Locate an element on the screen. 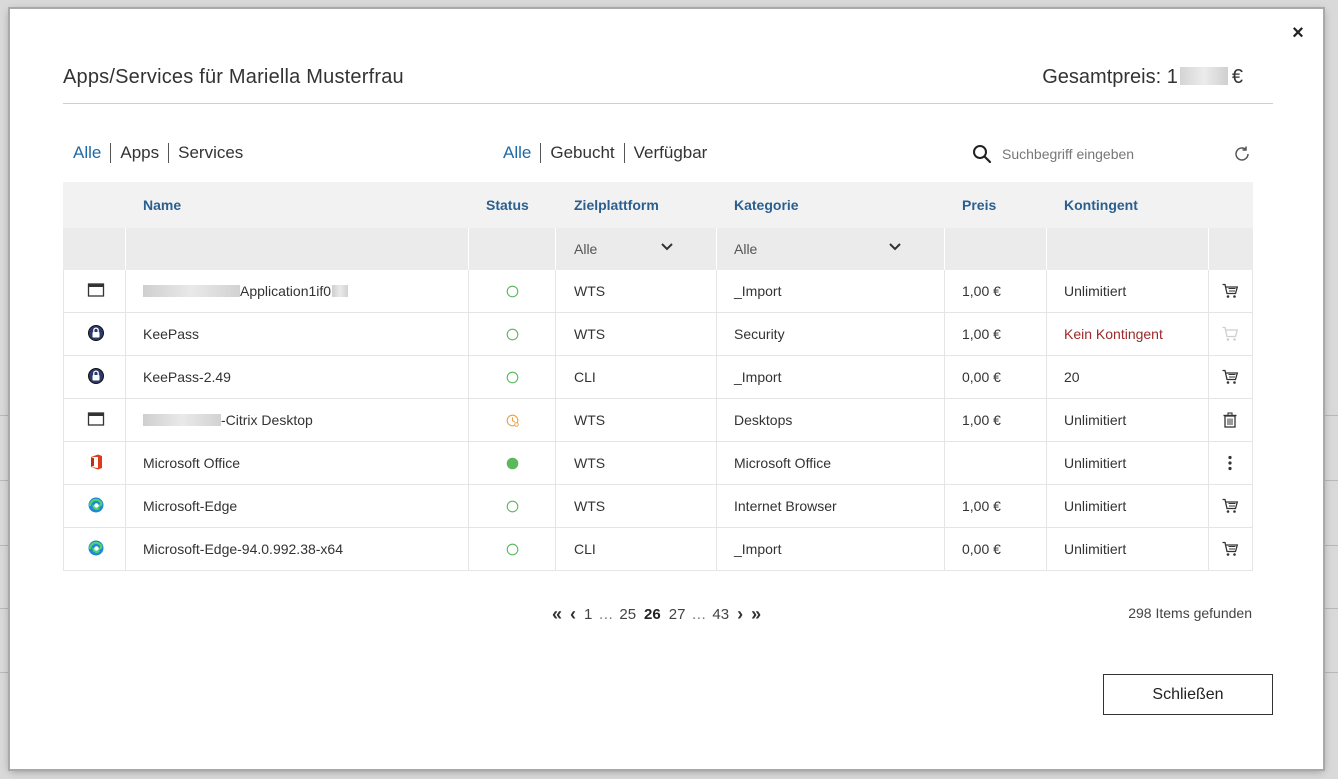  page-link-1: 1 is located at coordinates (588, 614).